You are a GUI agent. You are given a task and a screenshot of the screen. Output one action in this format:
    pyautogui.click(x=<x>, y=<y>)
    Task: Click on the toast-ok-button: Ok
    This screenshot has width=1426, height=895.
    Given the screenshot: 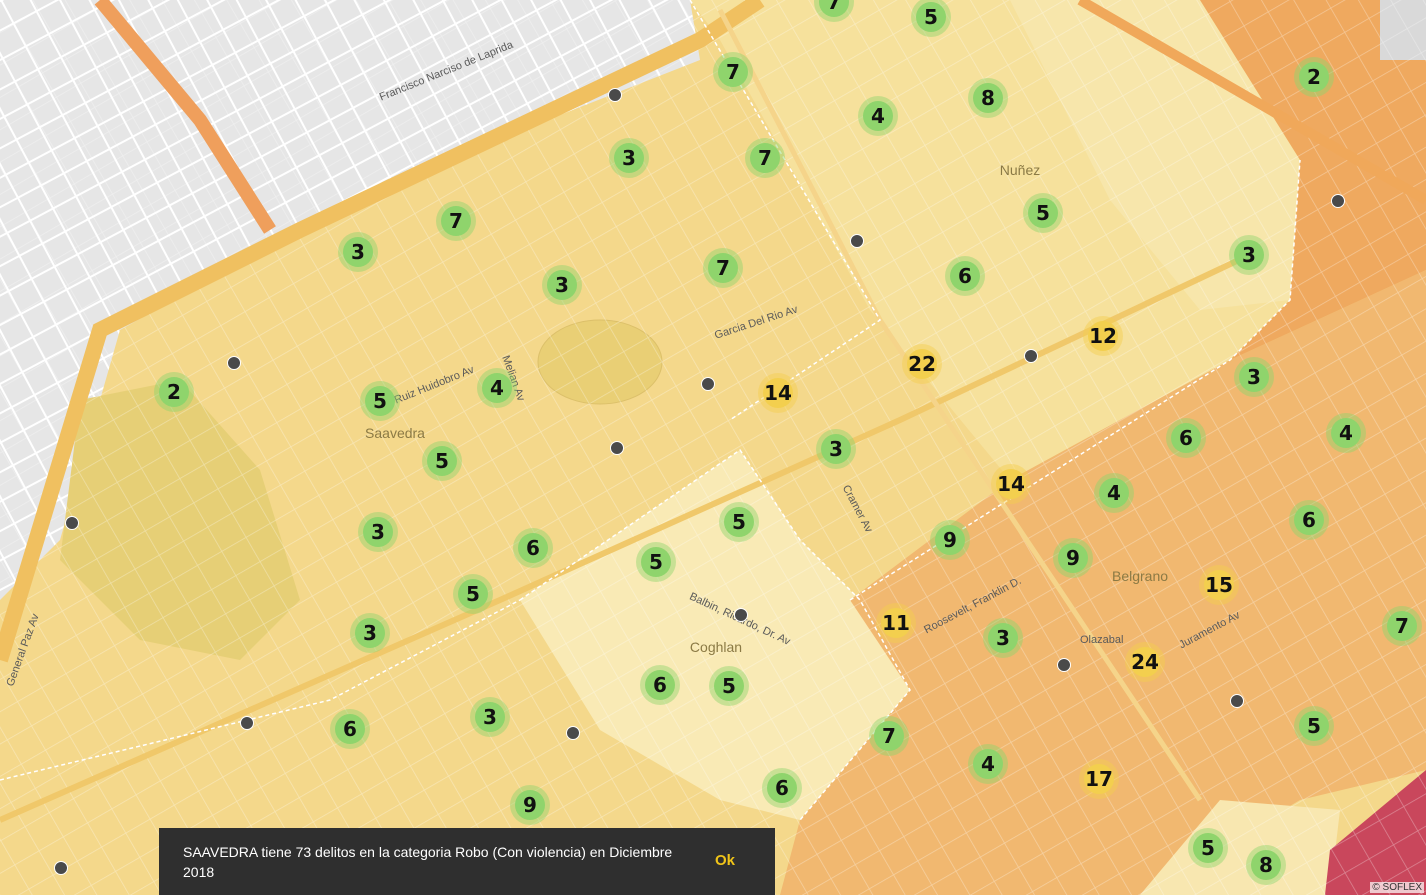 What is the action you would take?
    pyautogui.click(x=725, y=860)
    